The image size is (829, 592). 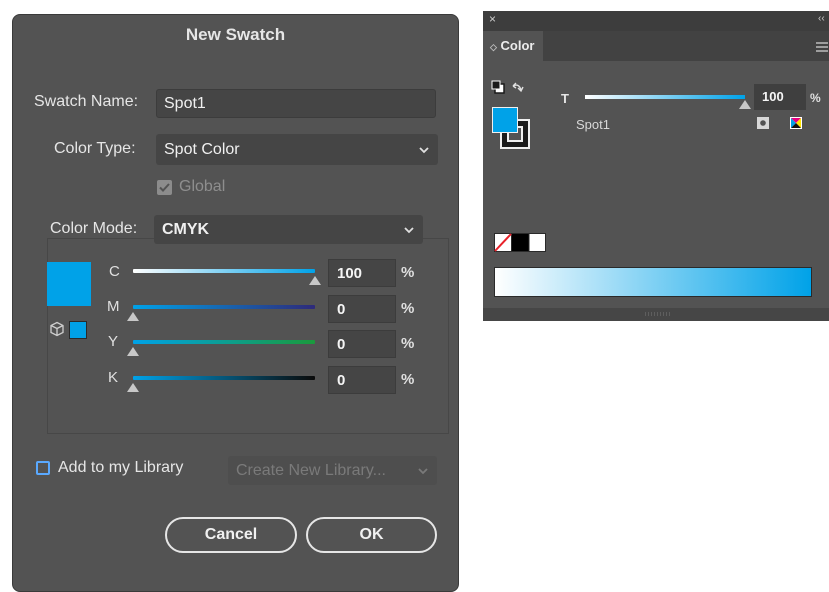 I want to click on cmyk-process-icon, so click(x=796, y=123).